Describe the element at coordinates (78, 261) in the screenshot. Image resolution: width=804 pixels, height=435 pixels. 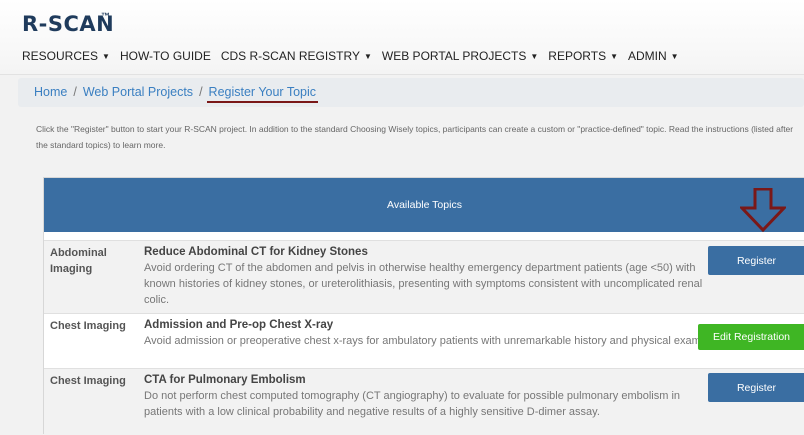
I see `topic-category: Abdominal Imaging` at that location.